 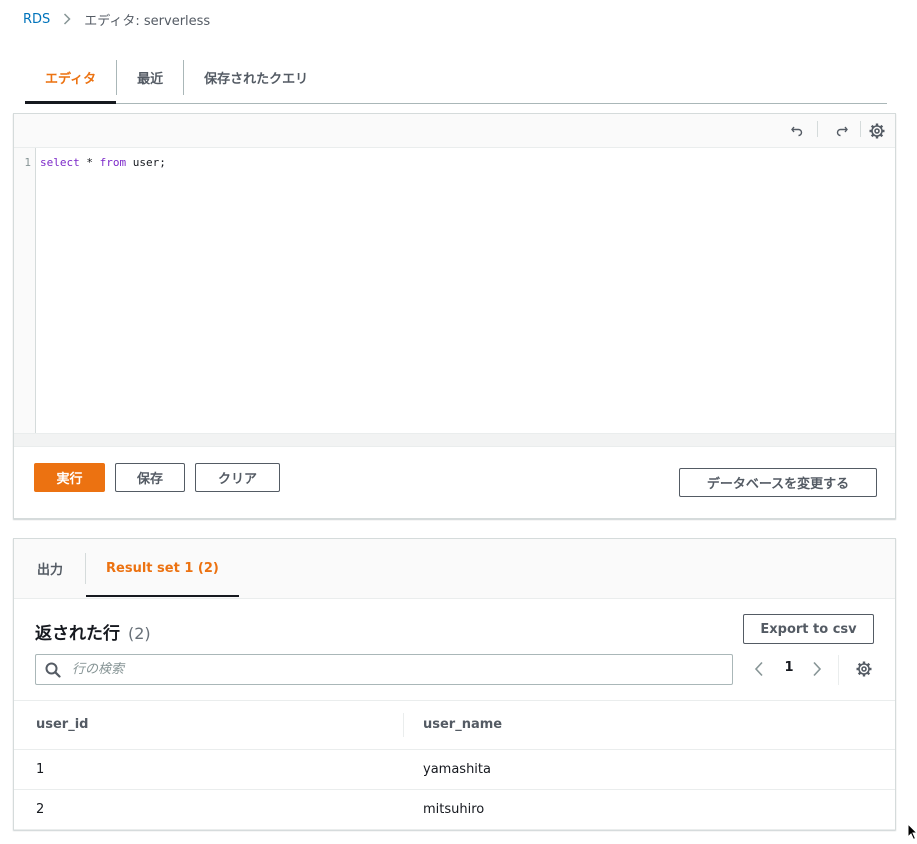 I want to click on breadcrumb-rds-link: RDS, so click(x=36, y=19).